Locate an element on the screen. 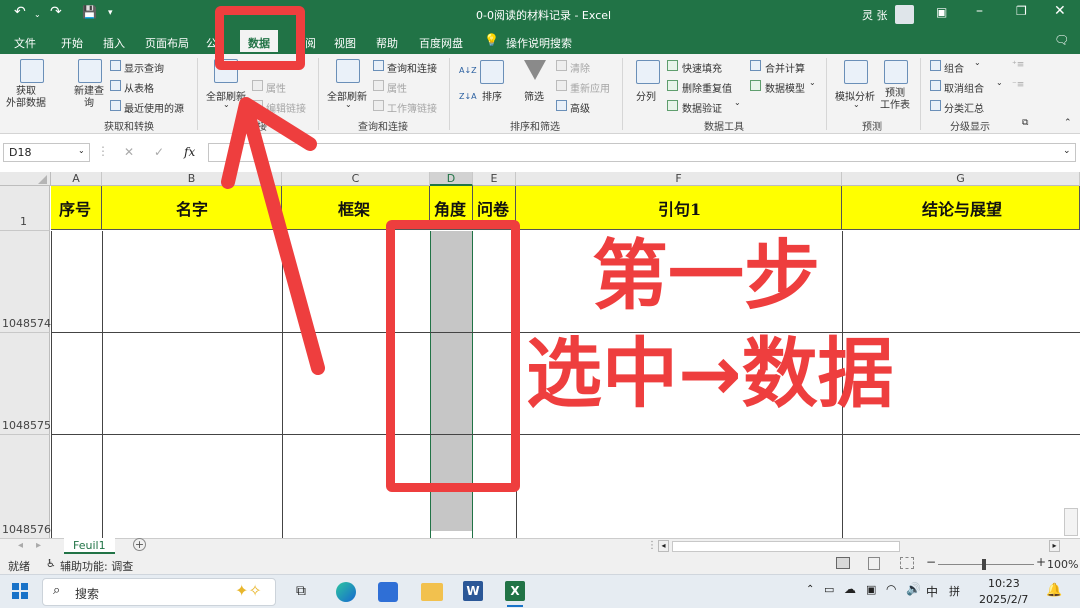 The width and height of the screenshot is (1080, 608). column-header-g: G is located at coordinates (961, 179).